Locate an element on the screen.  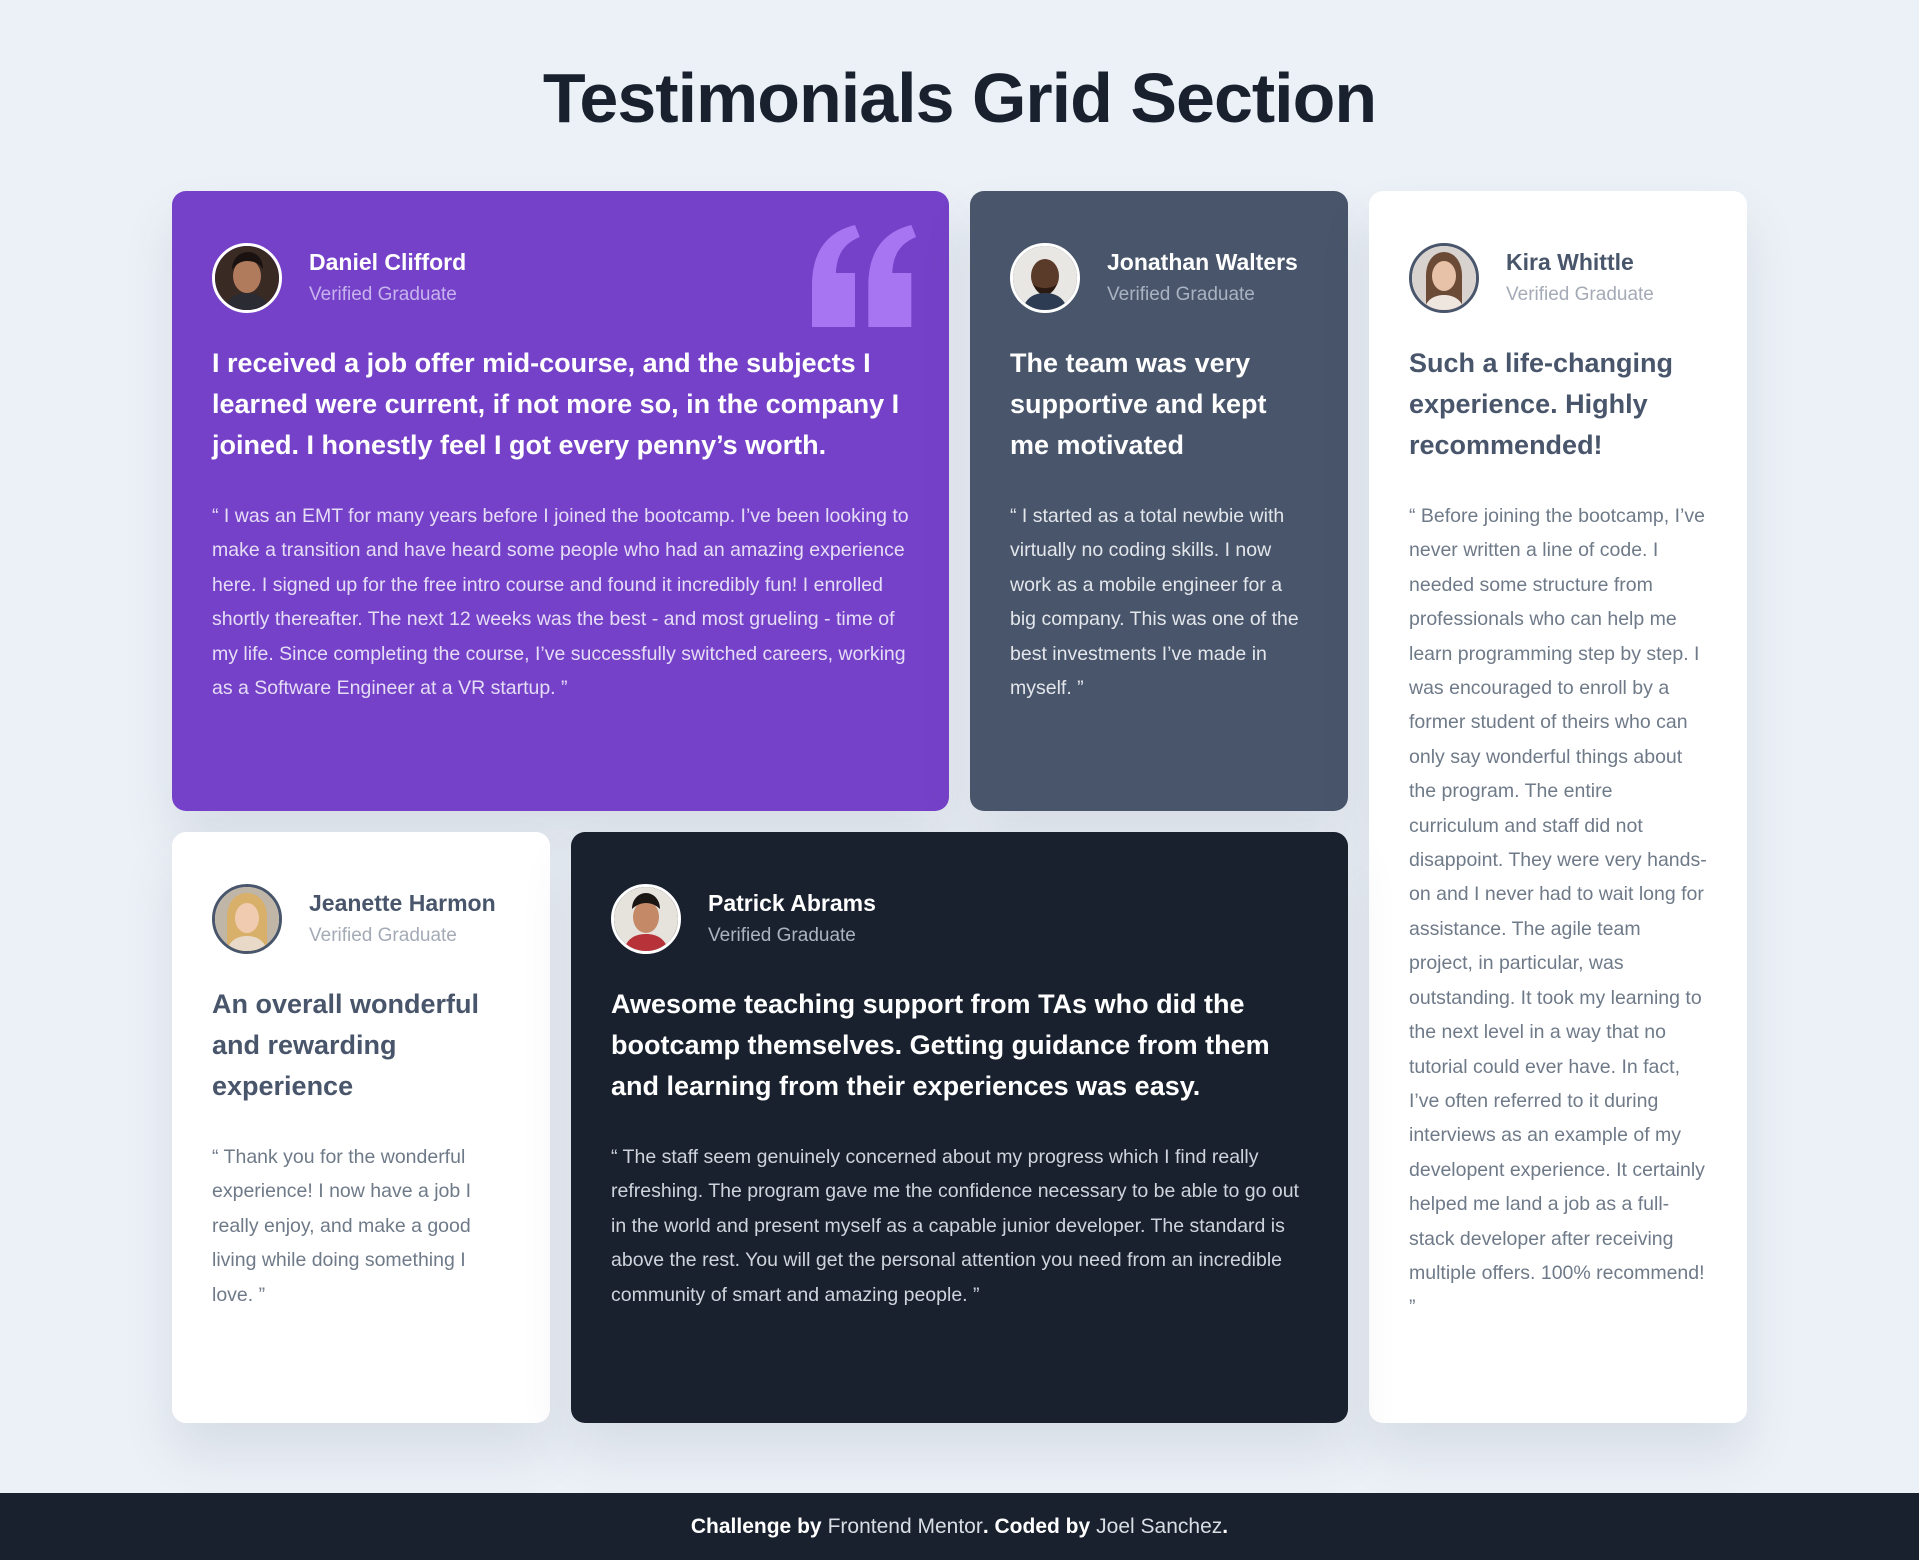
footer-prefix: Challenge by is located at coordinates (756, 1526).